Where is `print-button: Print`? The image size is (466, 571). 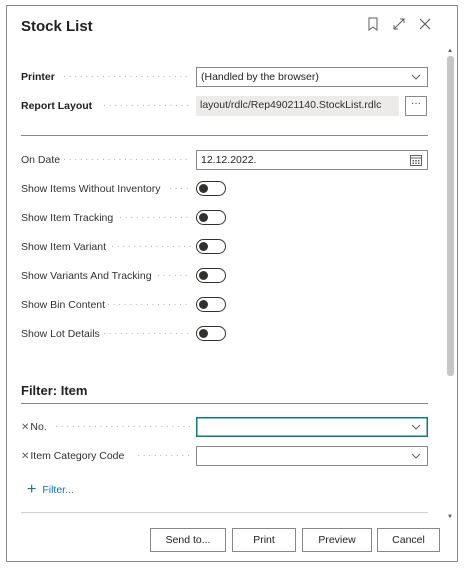 print-button: Print is located at coordinates (264, 540).